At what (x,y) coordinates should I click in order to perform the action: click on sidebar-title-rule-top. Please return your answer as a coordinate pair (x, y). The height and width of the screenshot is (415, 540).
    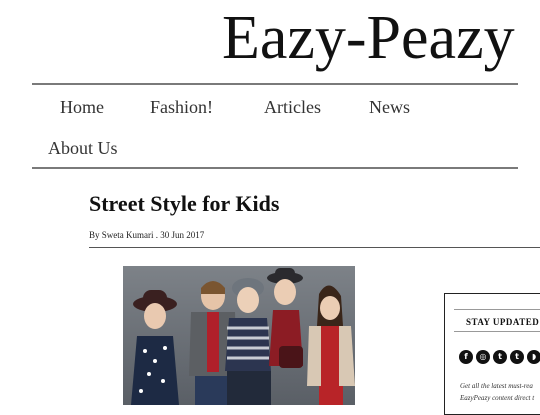
    Looking at the image, I should click on (497, 309).